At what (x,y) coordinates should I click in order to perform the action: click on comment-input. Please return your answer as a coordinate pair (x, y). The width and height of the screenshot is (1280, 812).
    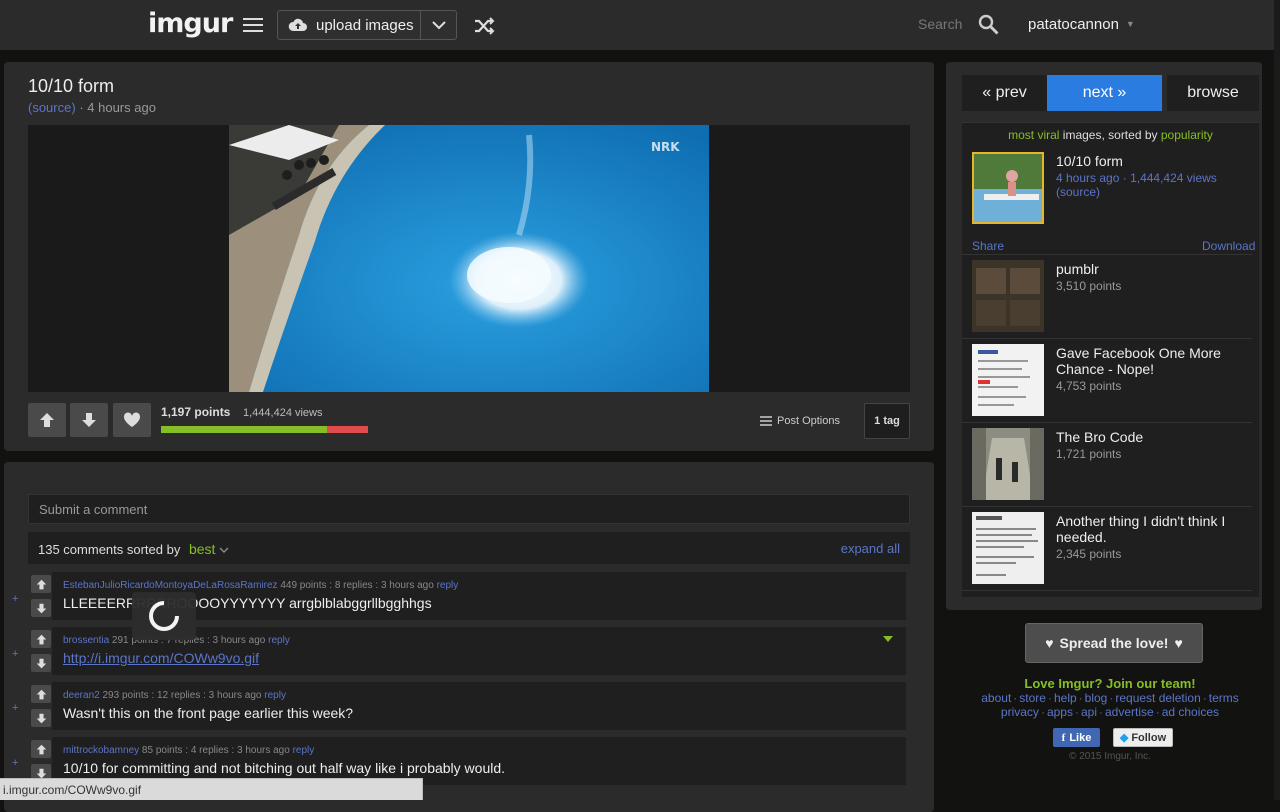
    Looking at the image, I should click on (469, 509).